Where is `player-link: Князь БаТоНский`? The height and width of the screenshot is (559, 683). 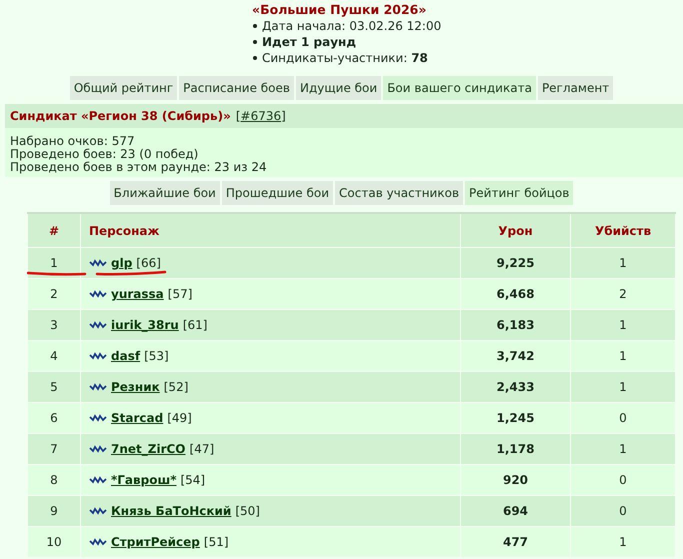
player-link: Князь БаТоНский is located at coordinates (171, 511).